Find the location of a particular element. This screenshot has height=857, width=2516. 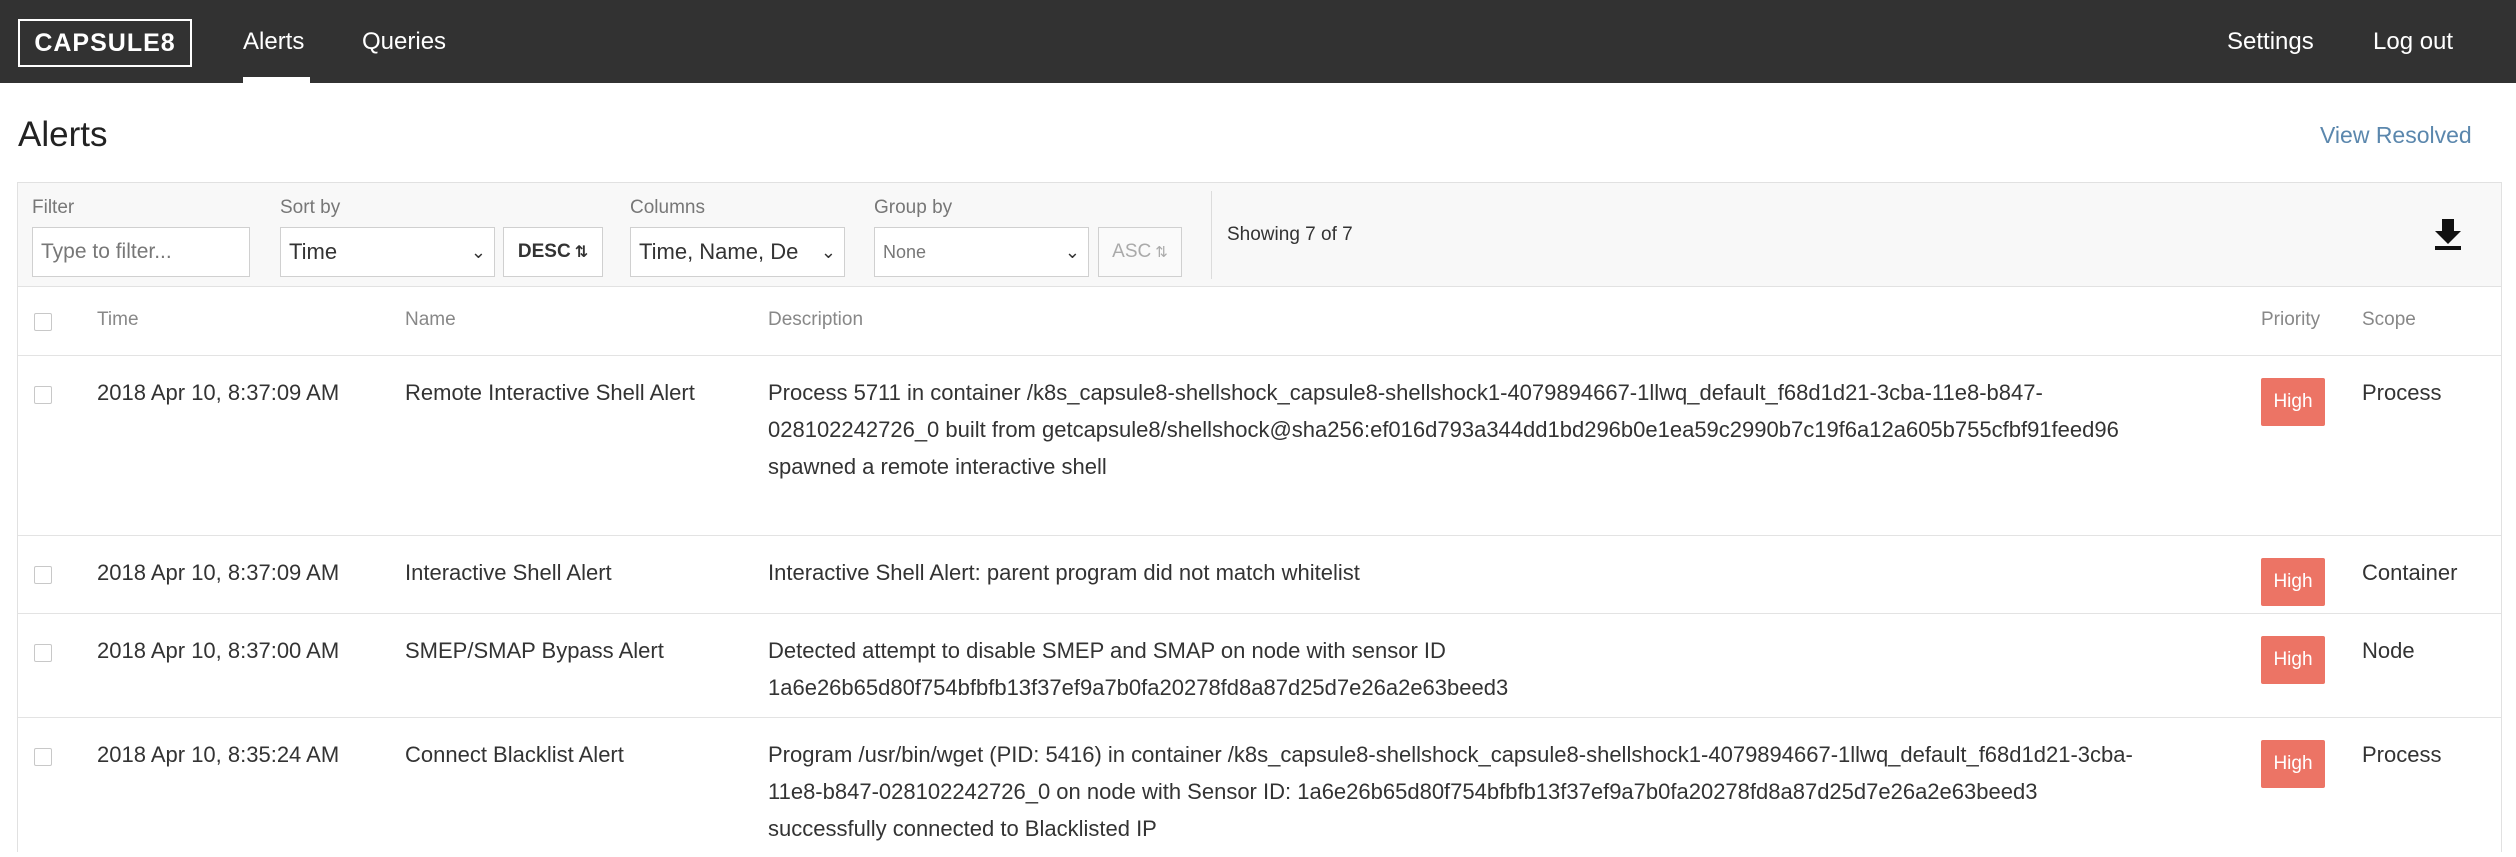

group-by-select: None ⌄ is located at coordinates (981, 252).